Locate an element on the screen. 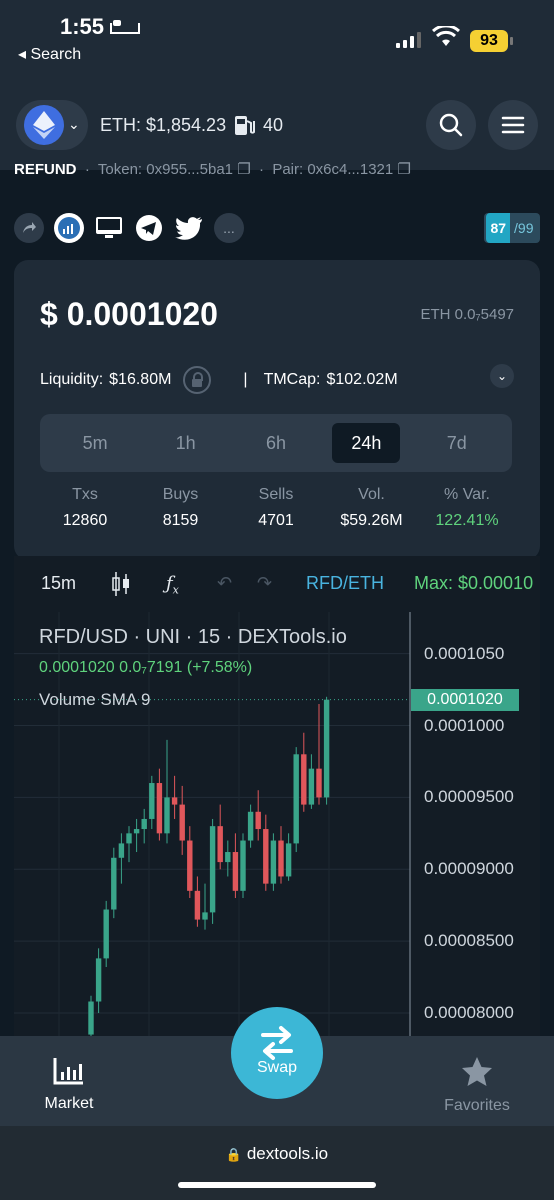 Image resolution: width=554 pixels, height=1200 pixels. nav-favorites: Favorites is located at coordinates (477, 1085).